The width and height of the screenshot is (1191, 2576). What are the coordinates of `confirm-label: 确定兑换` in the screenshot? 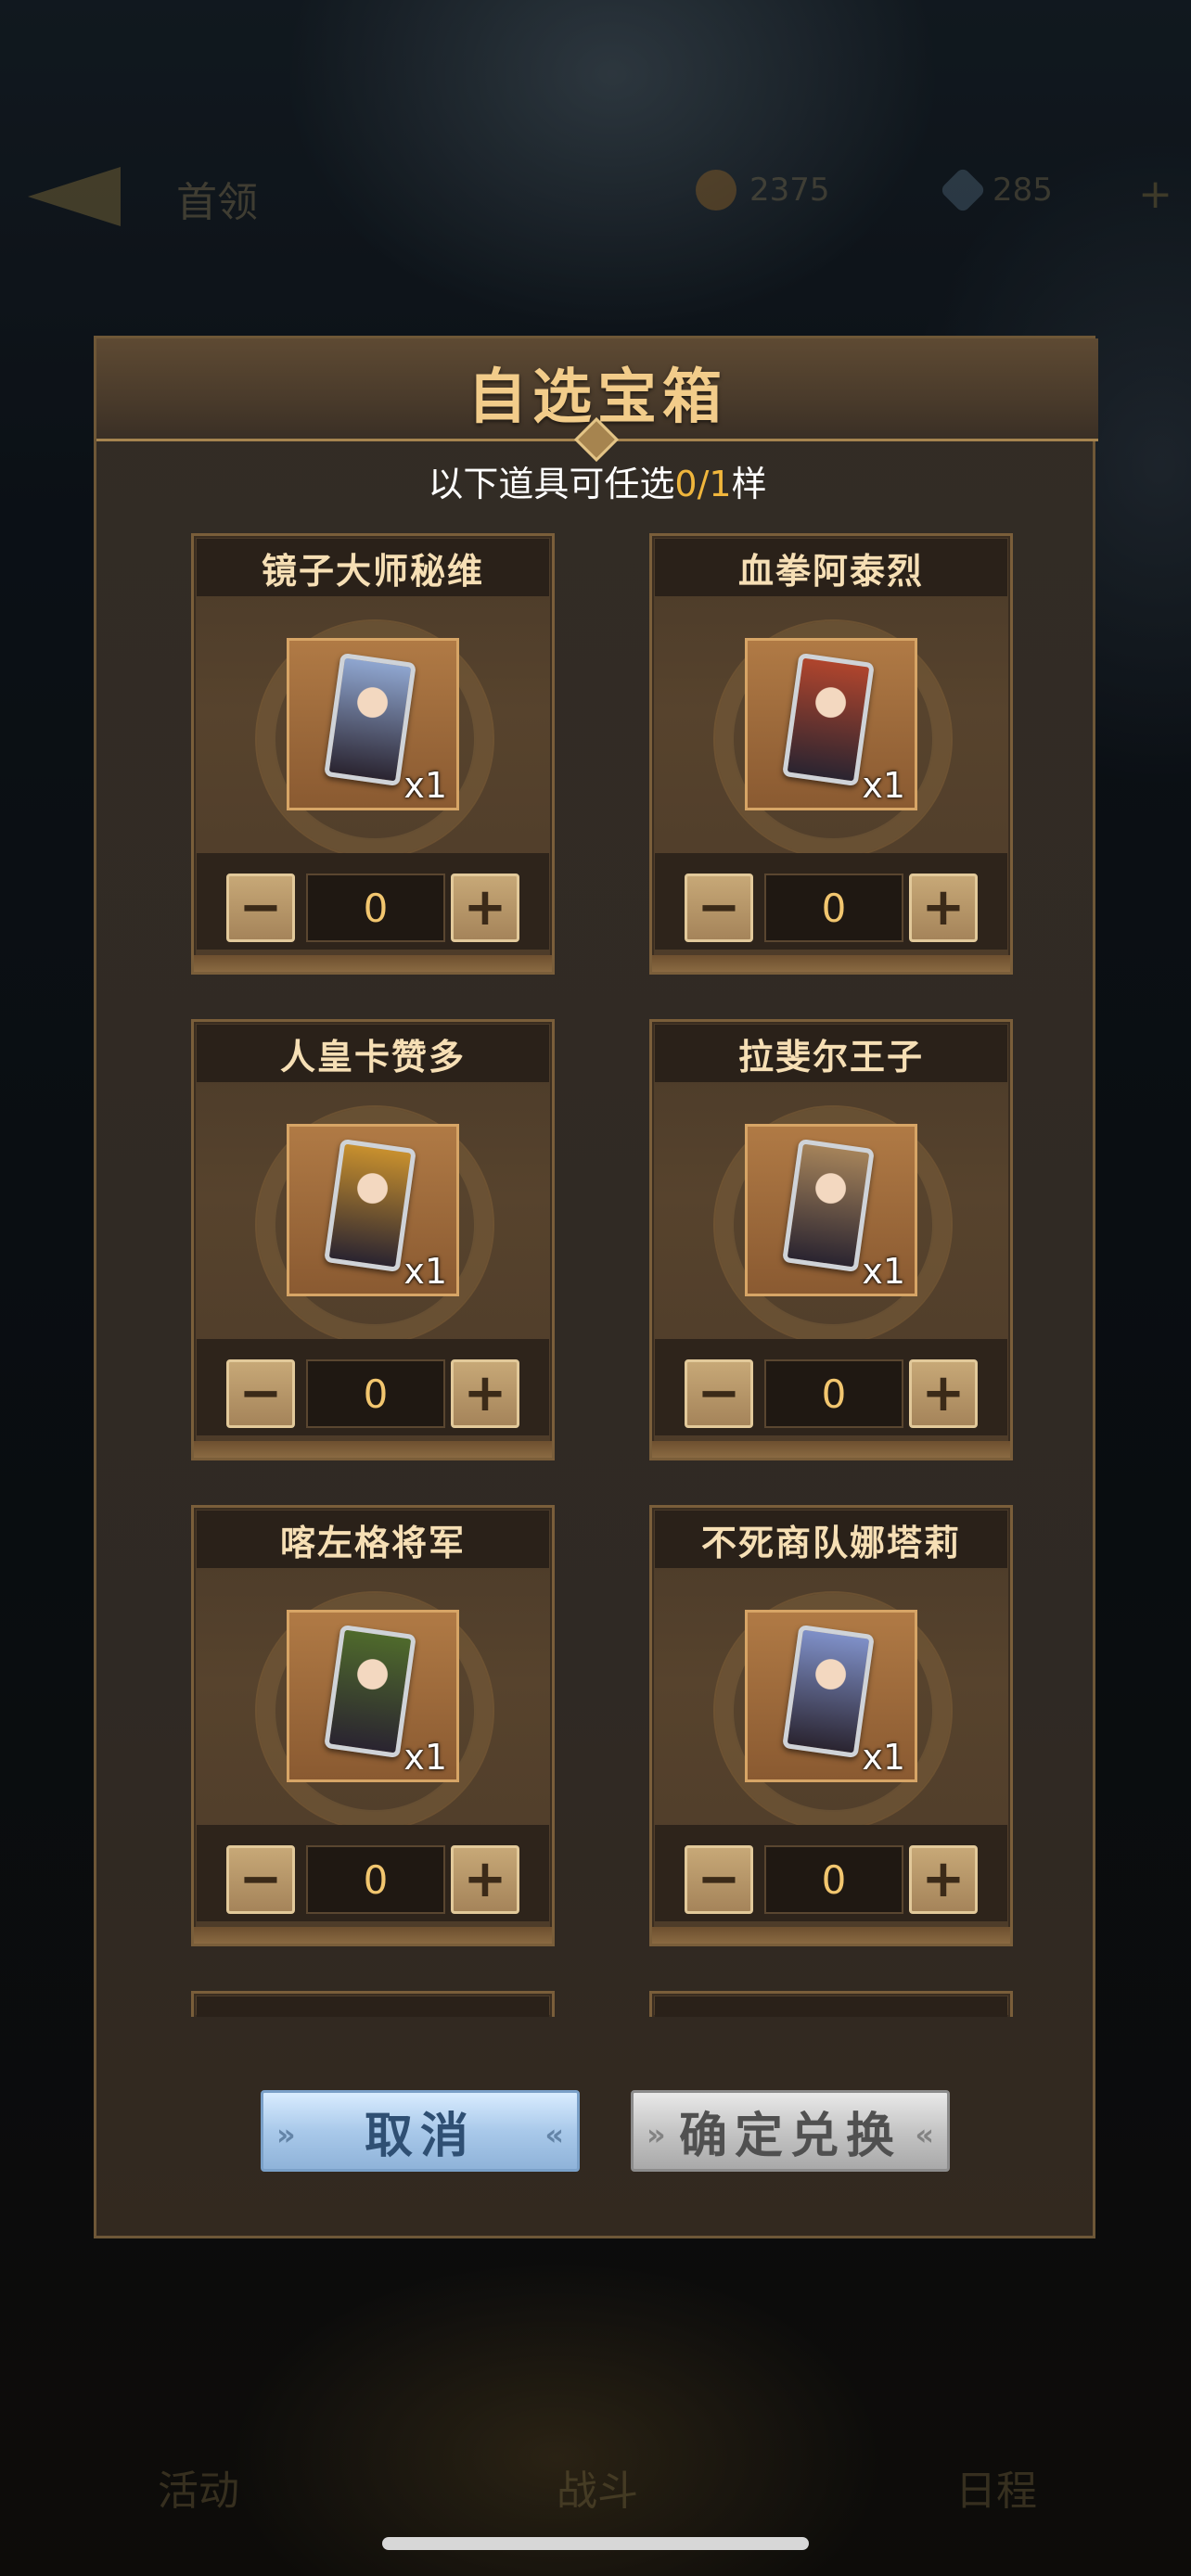 It's located at (790, 2136).